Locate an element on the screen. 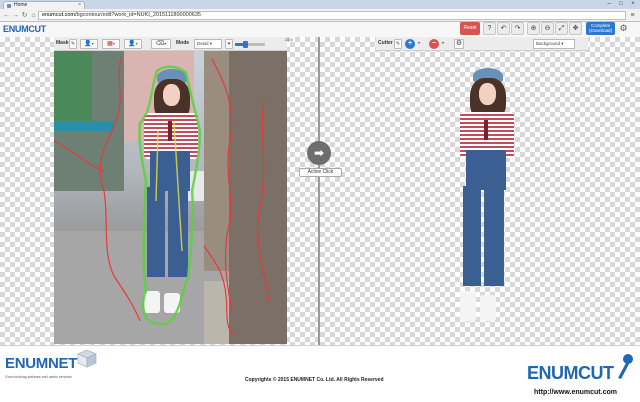  browser-menu-icon: ≡ is located at coordinates (632, 15).